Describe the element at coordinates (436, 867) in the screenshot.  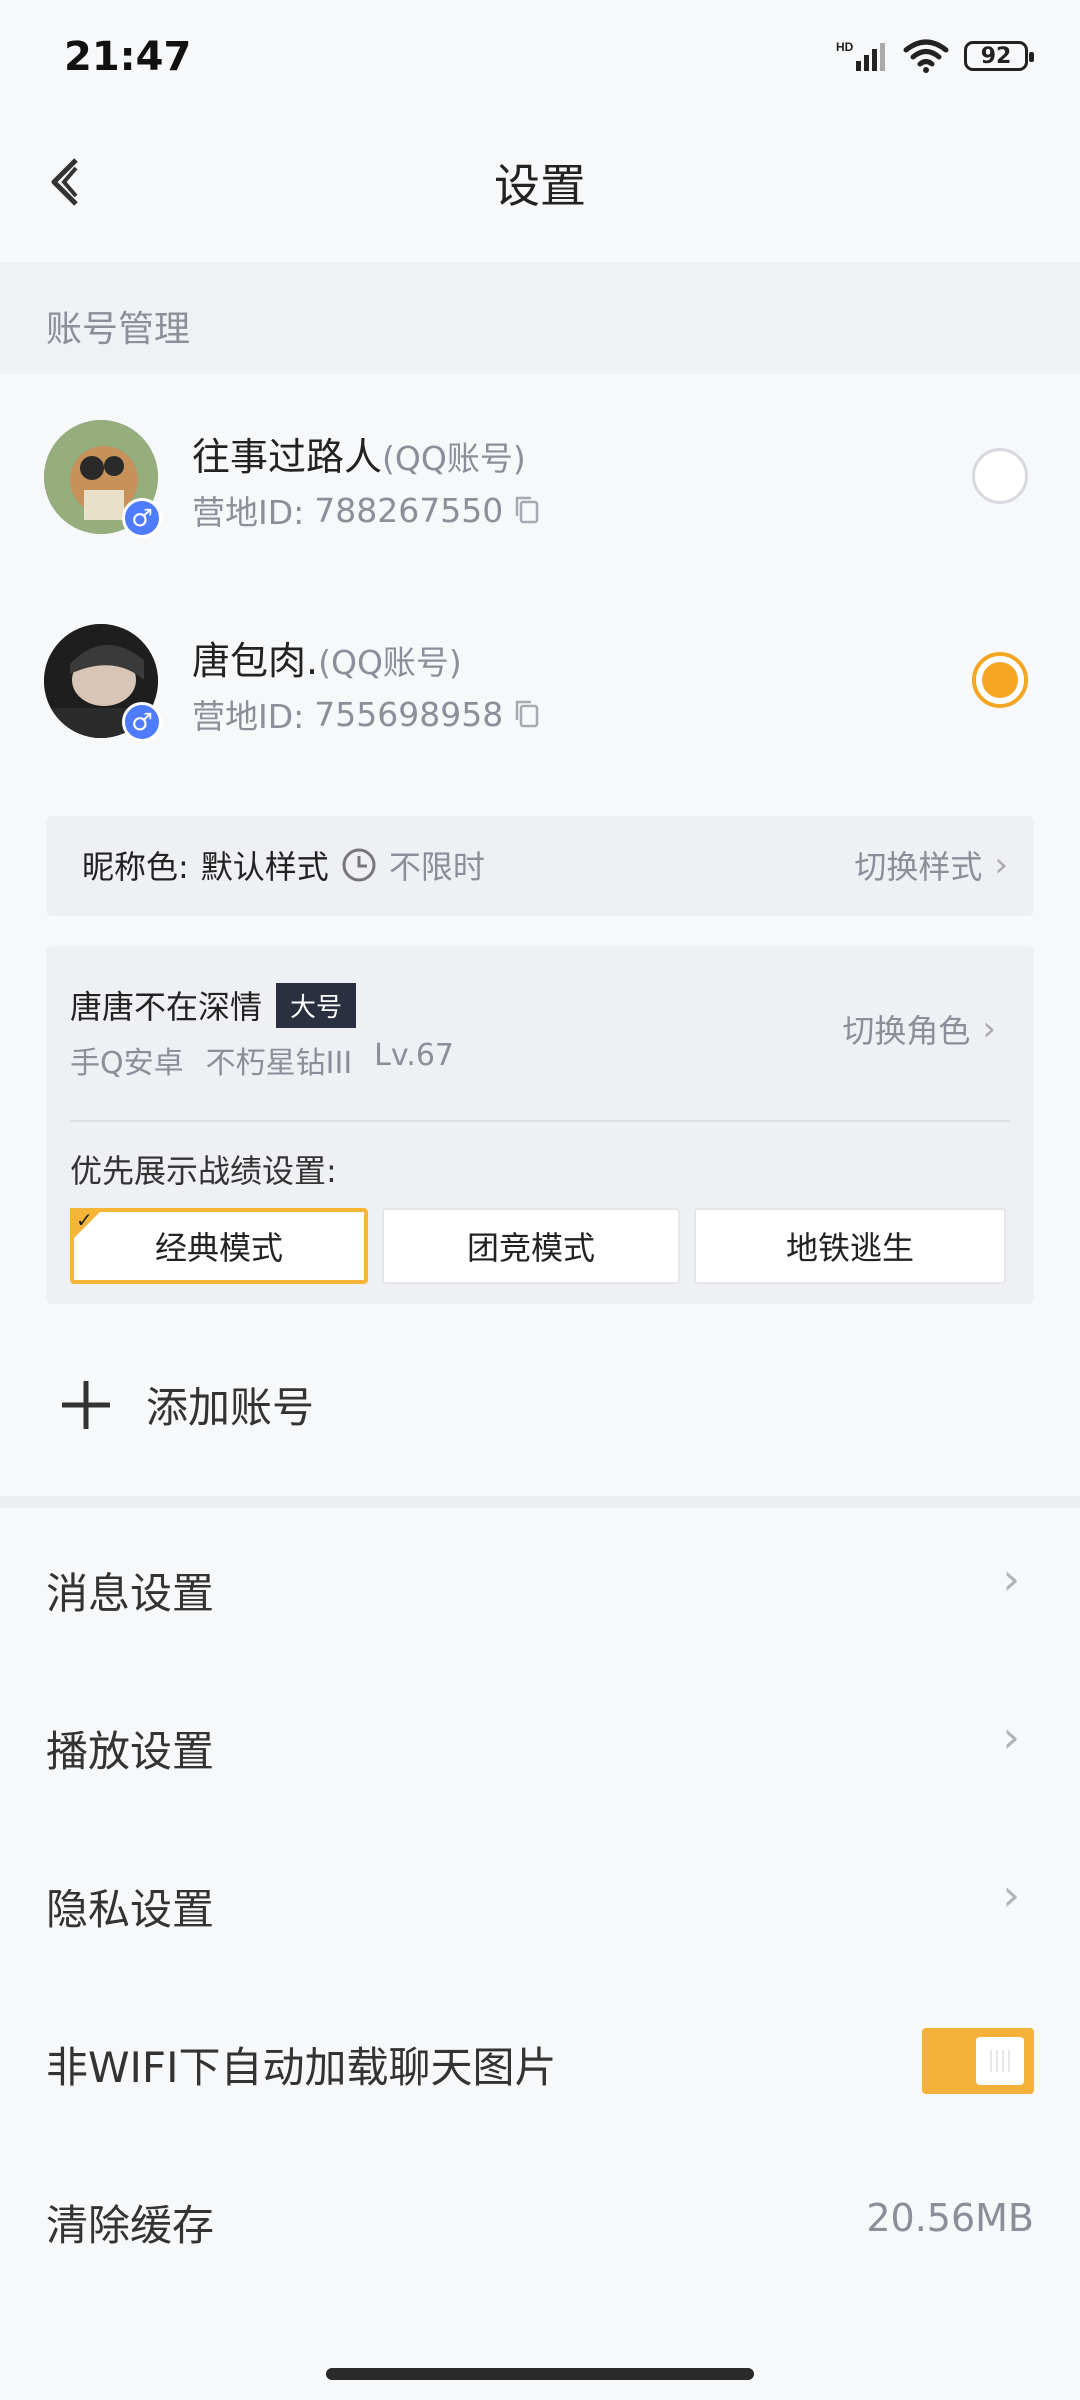
I see `nickname-duration: 不限时` at that location.